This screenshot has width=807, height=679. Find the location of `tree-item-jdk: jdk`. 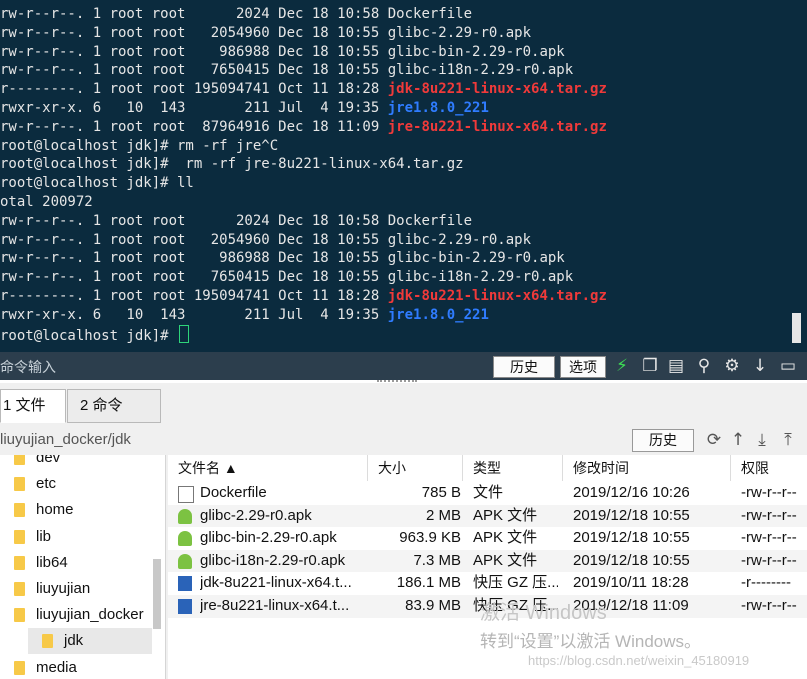

tree-item-jdk: jdk is located at coordinates (90, 641).